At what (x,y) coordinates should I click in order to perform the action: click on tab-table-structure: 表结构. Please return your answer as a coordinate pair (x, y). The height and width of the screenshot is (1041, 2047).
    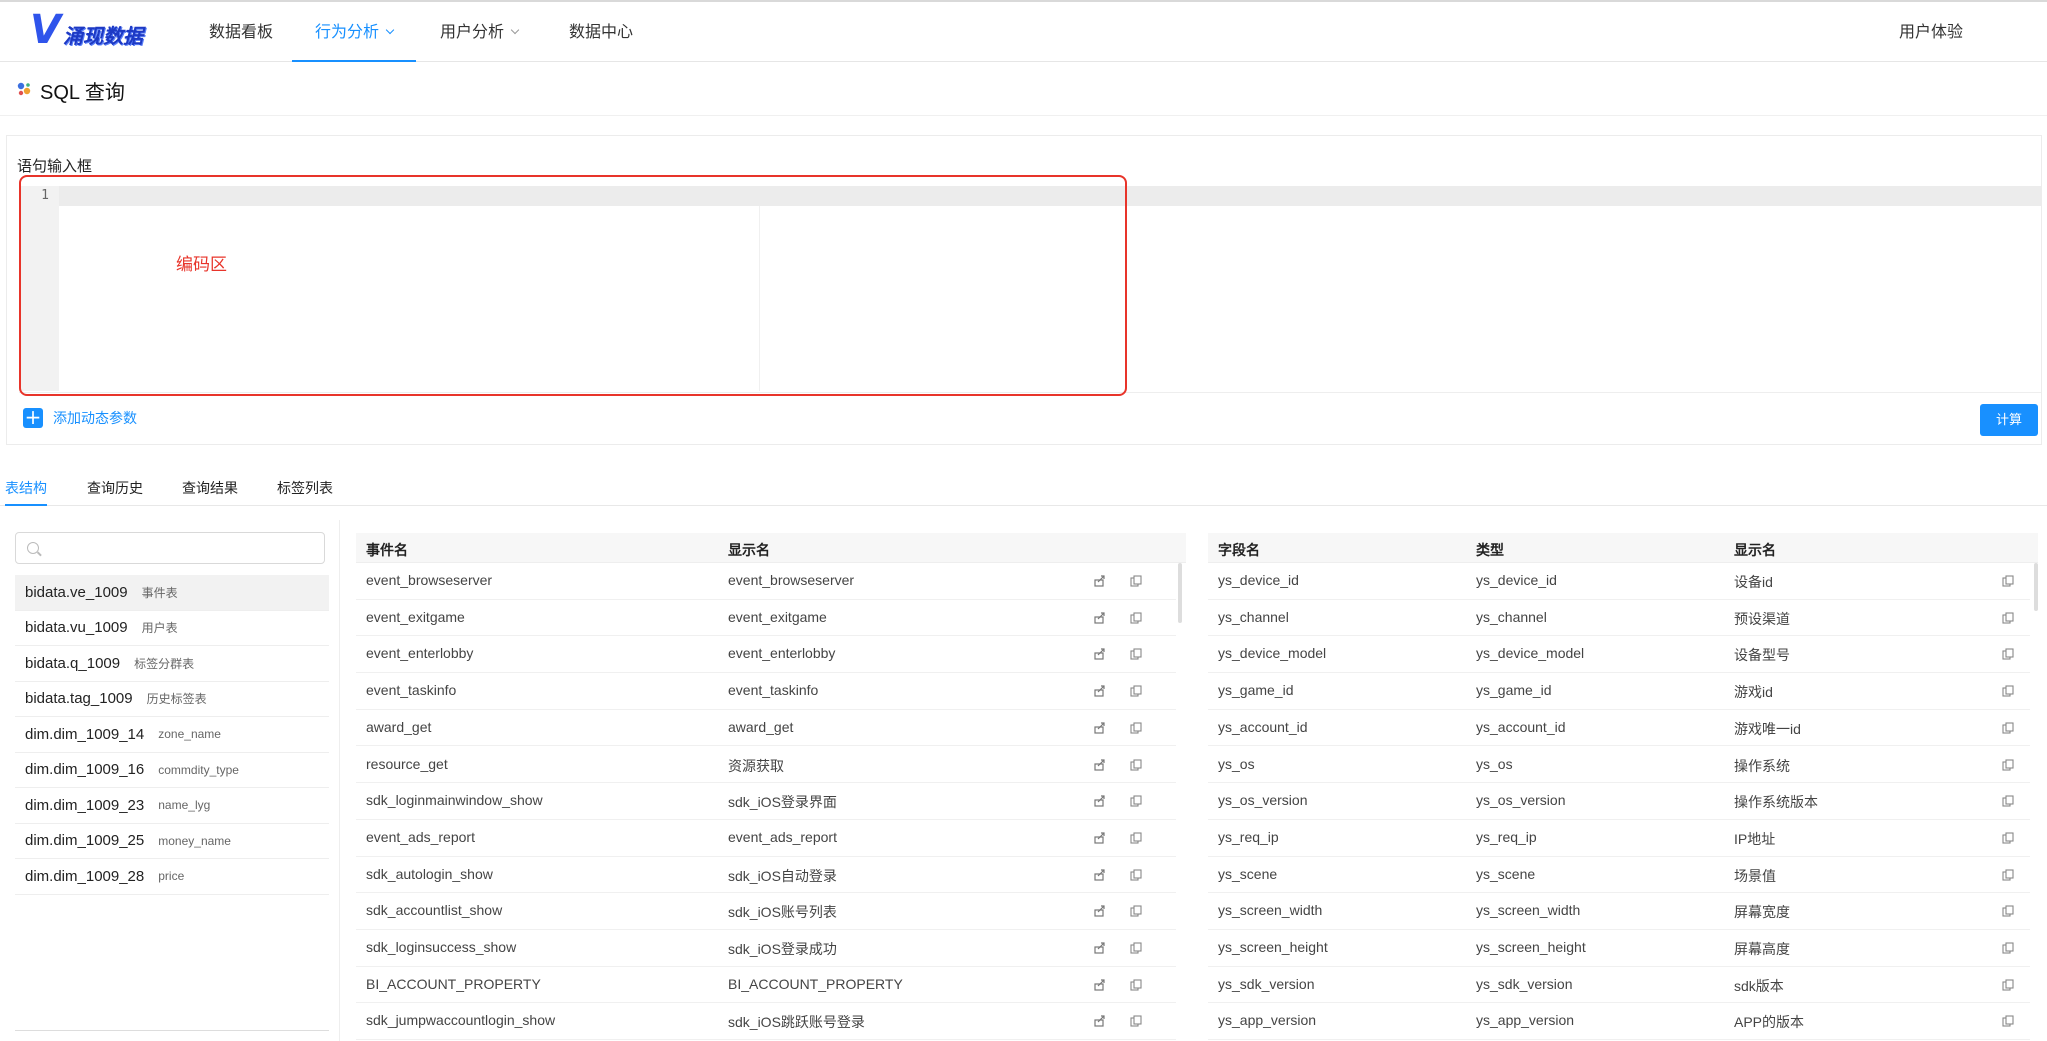
    Looking at the image, I should click on (26, 492).